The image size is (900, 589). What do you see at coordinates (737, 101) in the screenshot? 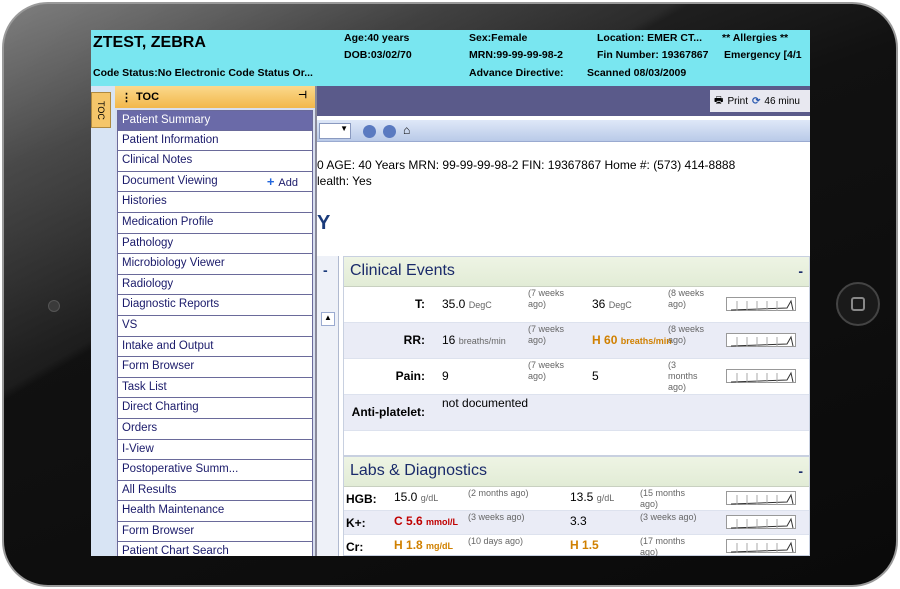
I see `print-button: Print` at bounding box center [737, 101].